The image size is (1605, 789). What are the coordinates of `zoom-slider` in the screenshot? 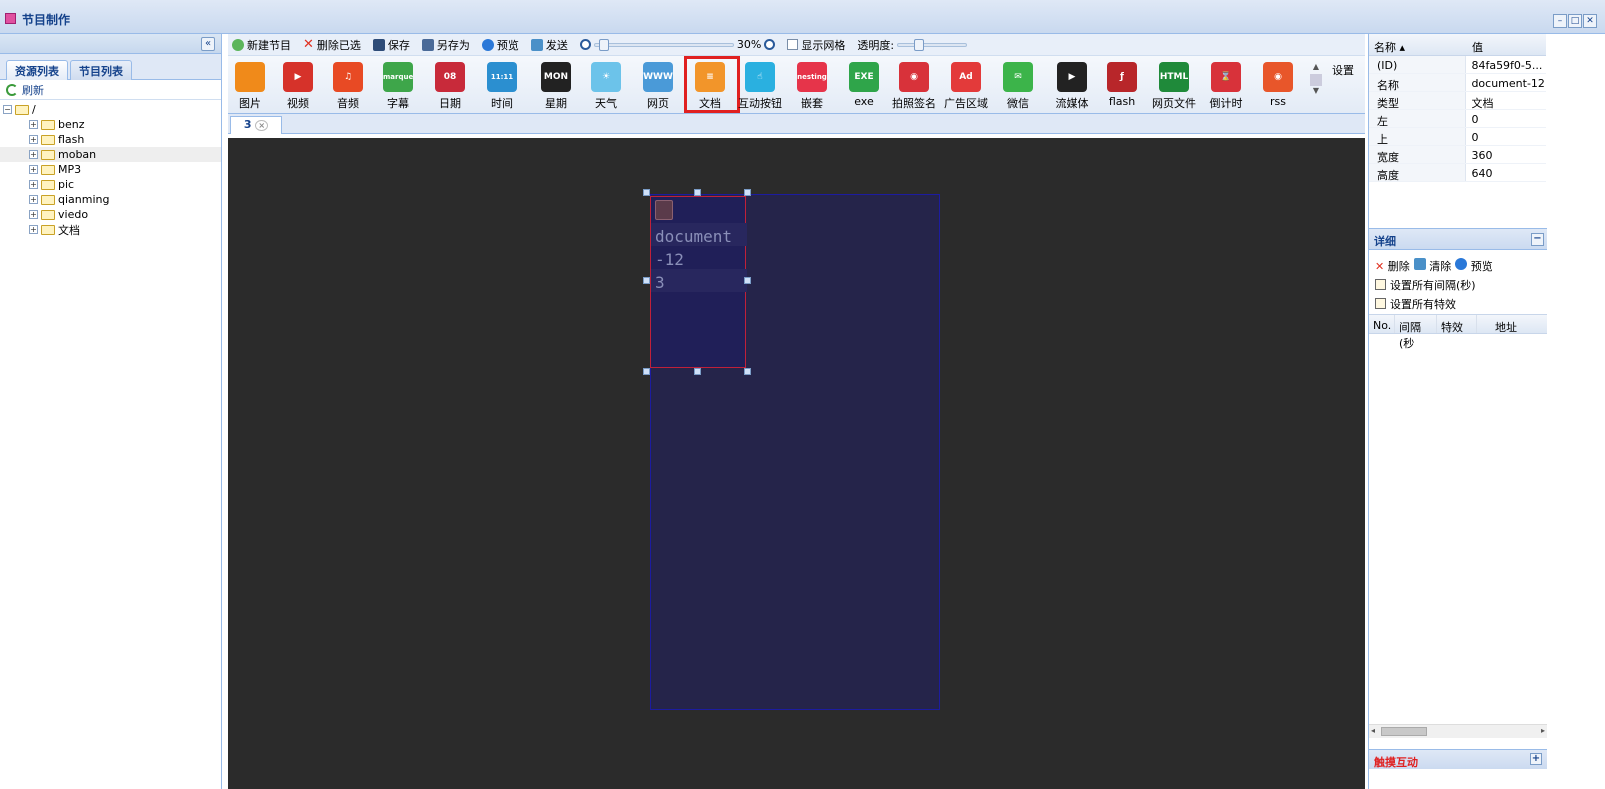 It's located at (663, 44).